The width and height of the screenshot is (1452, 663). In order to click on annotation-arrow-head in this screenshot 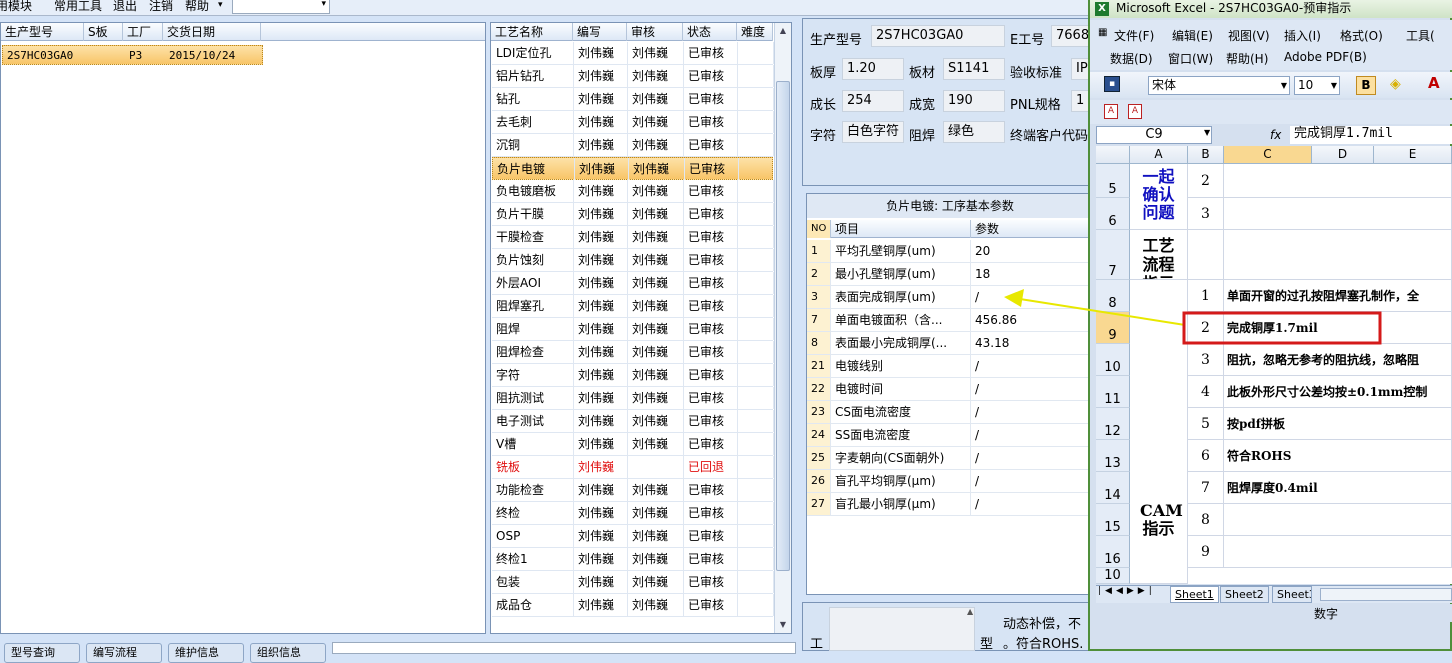, I will do `click(1014, 298)`.